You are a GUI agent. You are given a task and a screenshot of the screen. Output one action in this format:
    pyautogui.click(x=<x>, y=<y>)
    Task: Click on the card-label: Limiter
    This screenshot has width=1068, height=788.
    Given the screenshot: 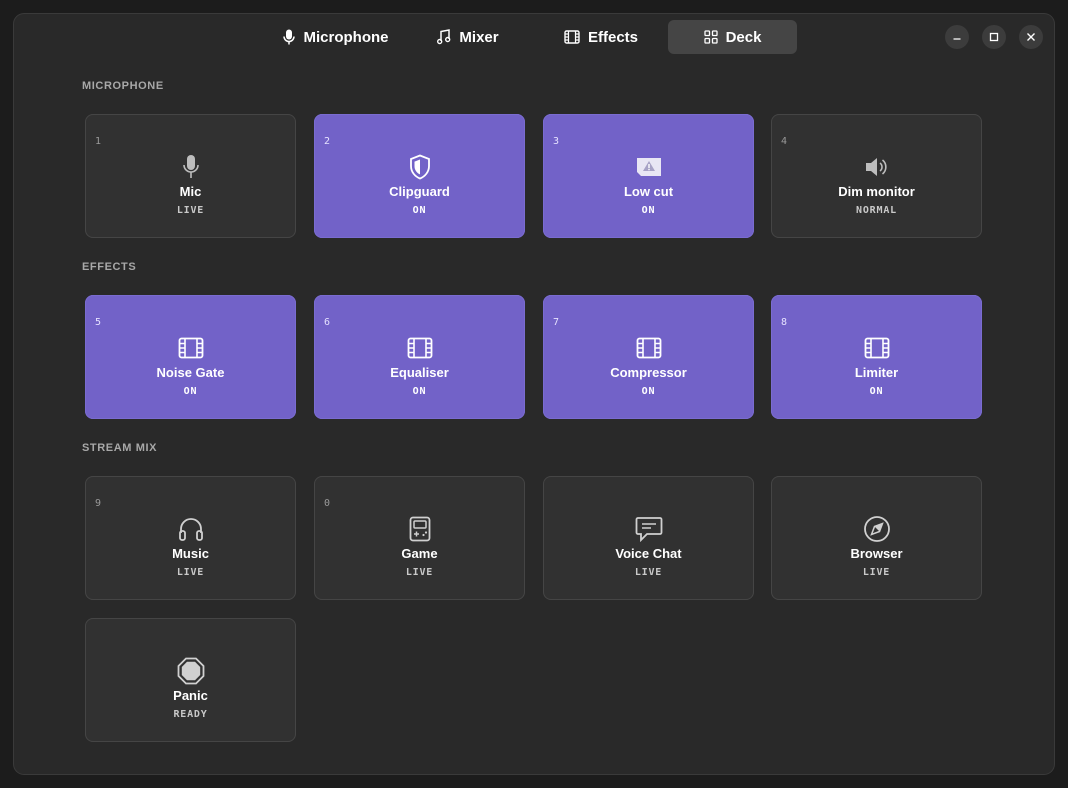 What is the action you would take?
    pyautogui.click(x=876, y=372)
    